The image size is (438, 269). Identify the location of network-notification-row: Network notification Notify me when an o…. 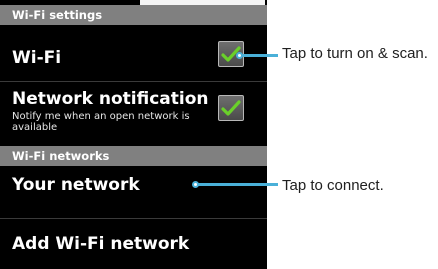
(133, 114).